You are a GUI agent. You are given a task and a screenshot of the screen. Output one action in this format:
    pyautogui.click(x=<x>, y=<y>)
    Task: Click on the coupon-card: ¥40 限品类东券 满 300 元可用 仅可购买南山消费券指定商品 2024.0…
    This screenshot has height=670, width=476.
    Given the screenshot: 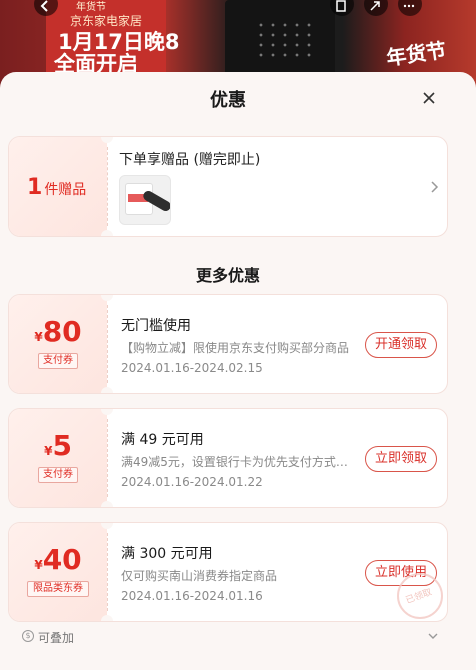 What is the action you would take?
    pyautogui.click(x=228, y=572)
    